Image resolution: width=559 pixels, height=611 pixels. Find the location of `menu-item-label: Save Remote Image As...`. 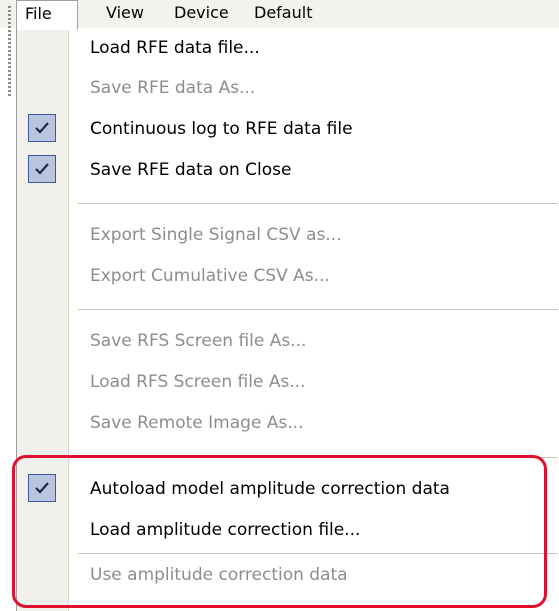

menu-item-label: Save Remote Image As... is located at coordinates (197, 423).